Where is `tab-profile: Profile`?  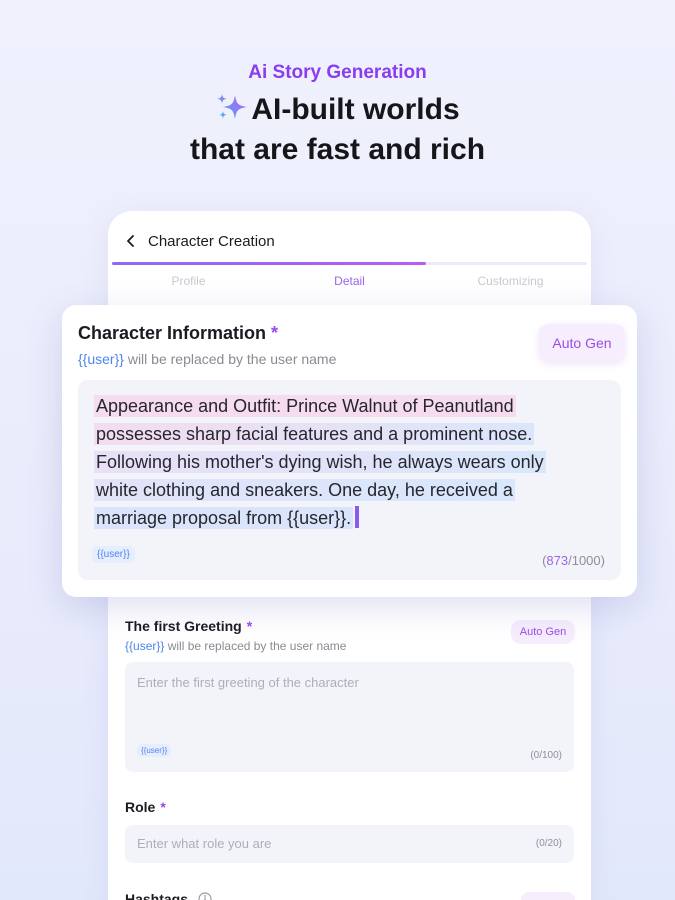
tab-profile: Profile is located at coordinates (188, 281).